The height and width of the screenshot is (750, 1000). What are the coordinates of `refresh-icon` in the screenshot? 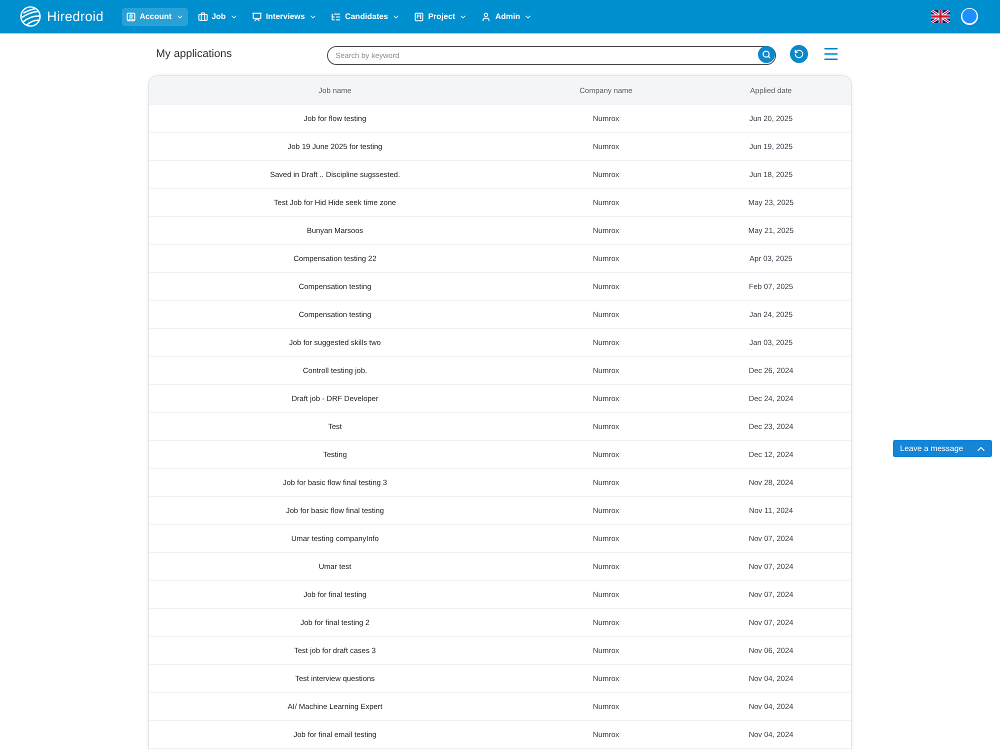 It's located at (799, 54).